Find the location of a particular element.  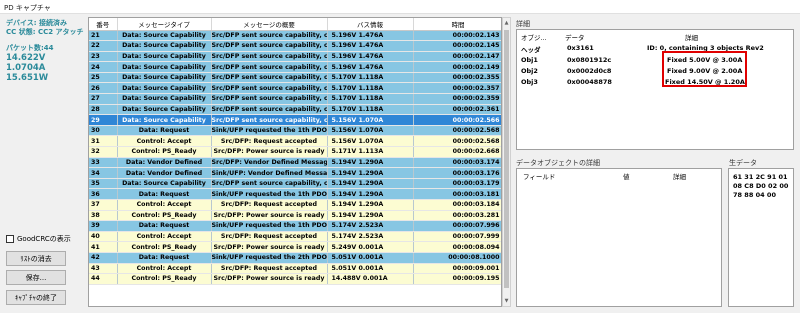

row-time: 00:00:02.357 is located at coordinates (457, 88).